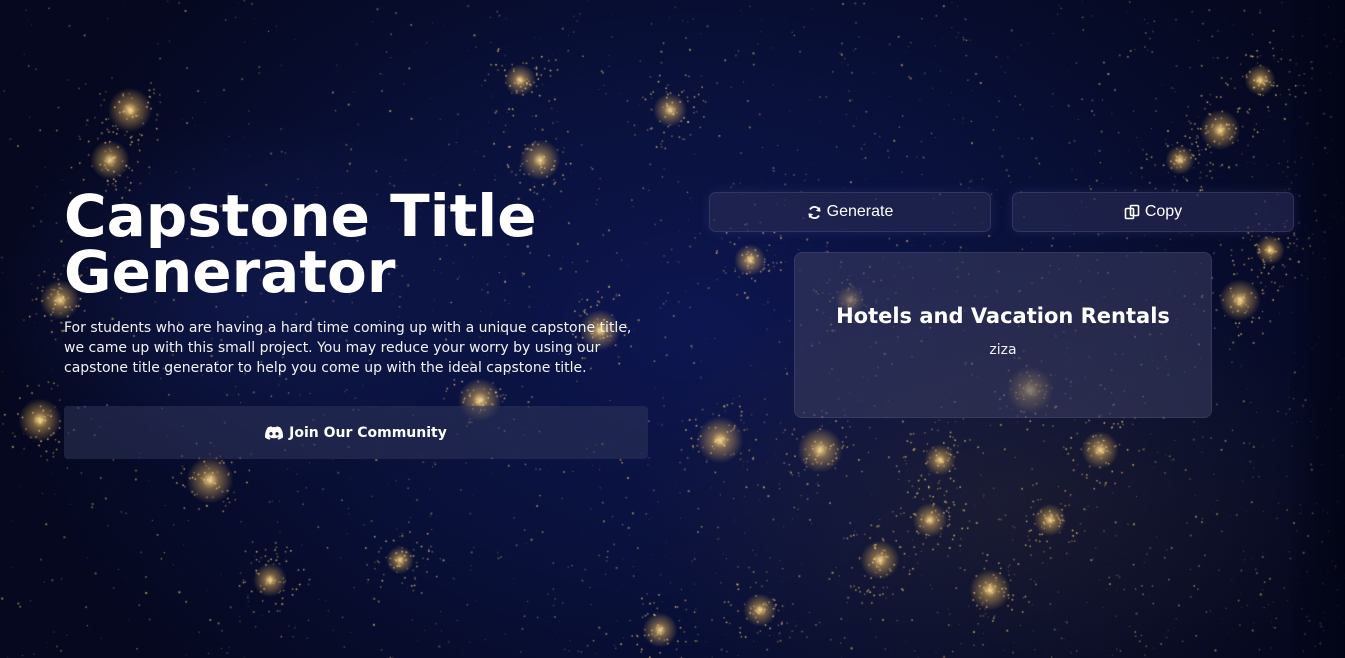 This screenshot has height=658, width=1345. What do you see at coordinates (300, 244) in the screenshot?
I see `page-title: Capstone Title Generator` at bounding box center [300, 244].